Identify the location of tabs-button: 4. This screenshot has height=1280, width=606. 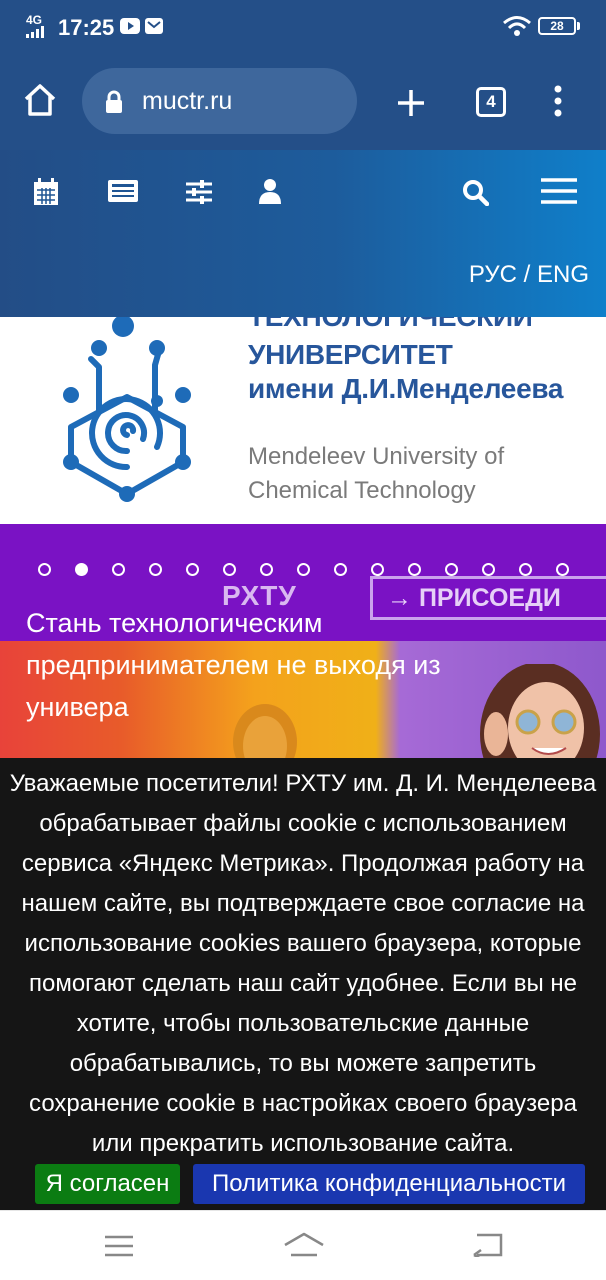
(491, 102).